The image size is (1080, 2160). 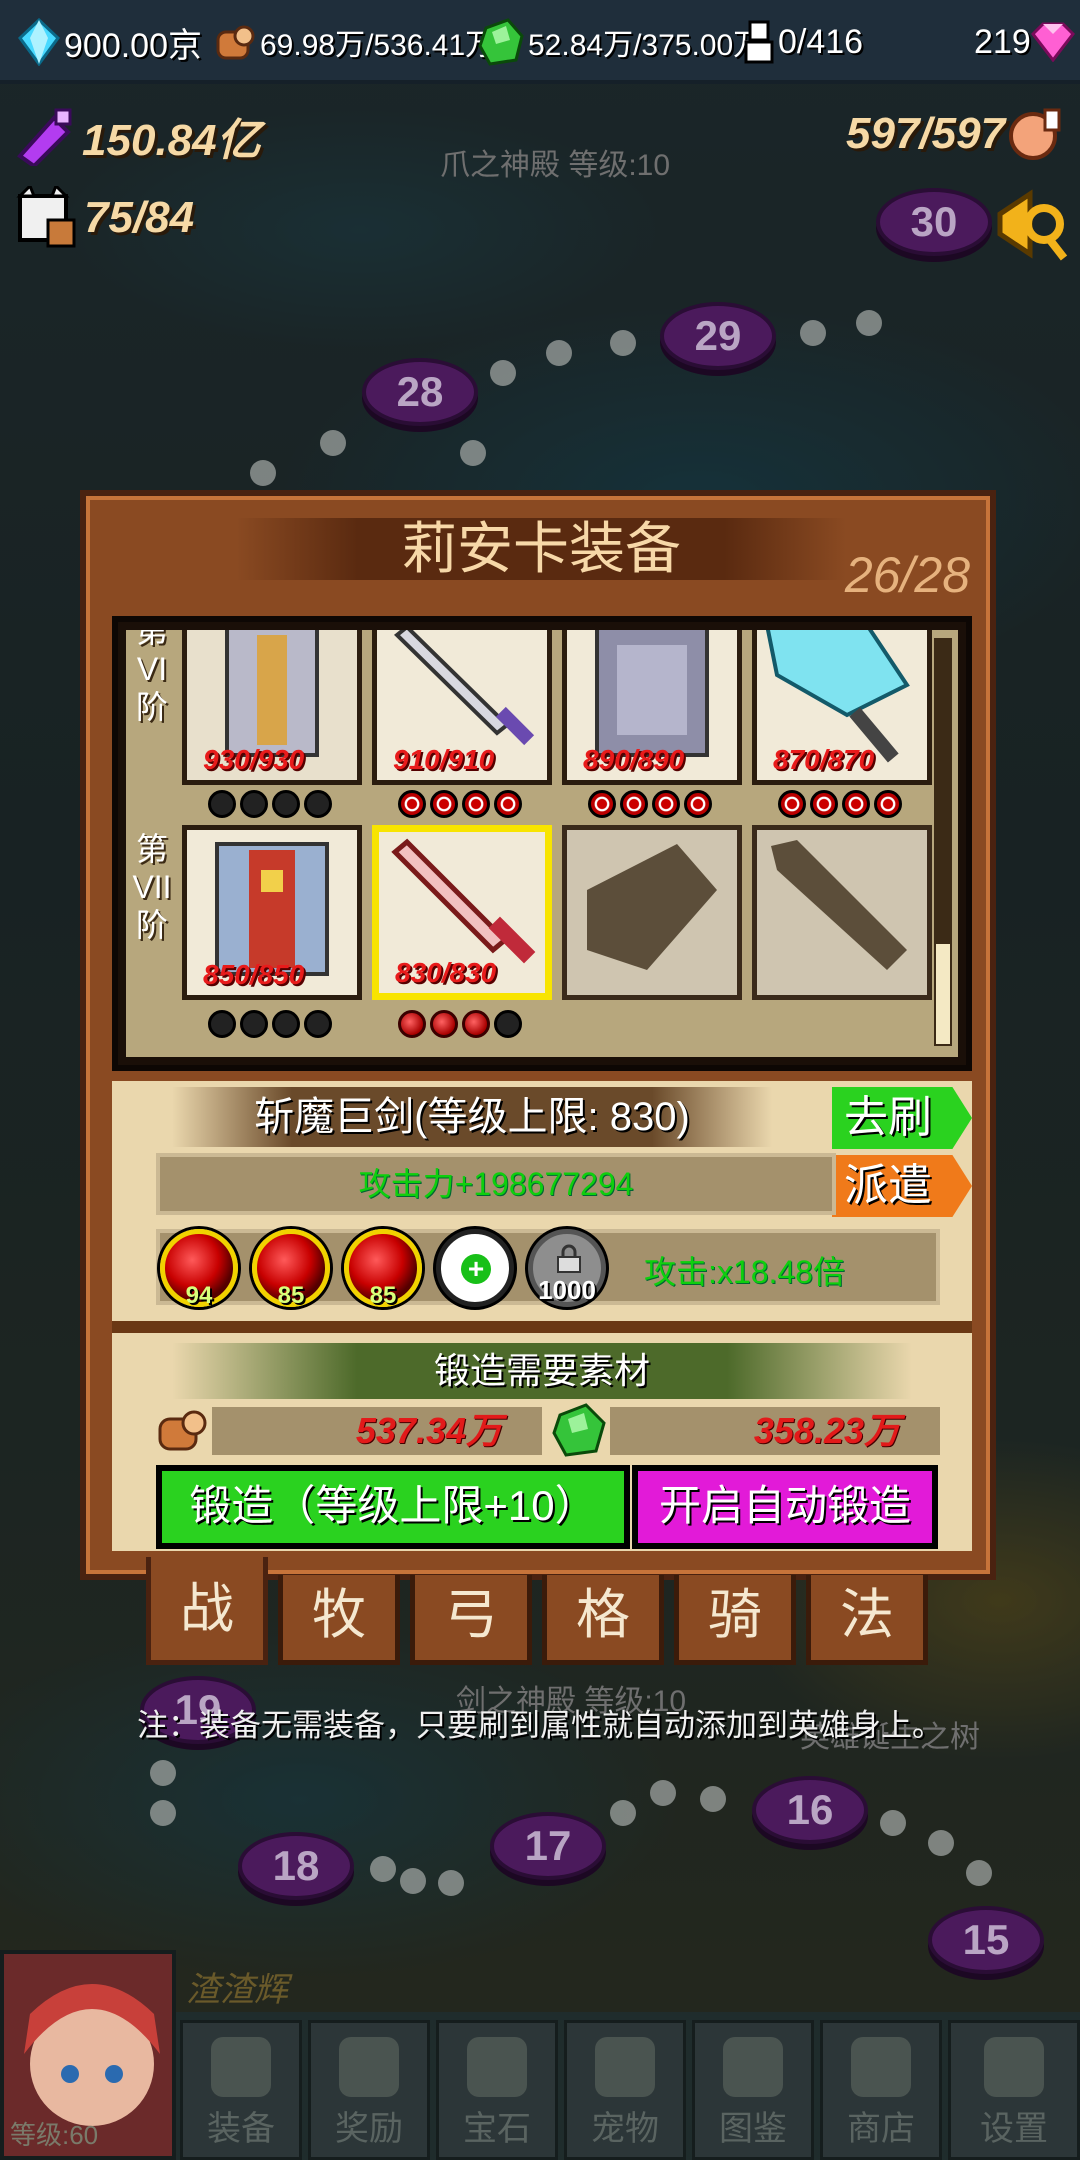 What do you see at coordinates (926, 133) in the screenshot?
I see `stamina-value: 597/597` at bounding box center [926, 133].